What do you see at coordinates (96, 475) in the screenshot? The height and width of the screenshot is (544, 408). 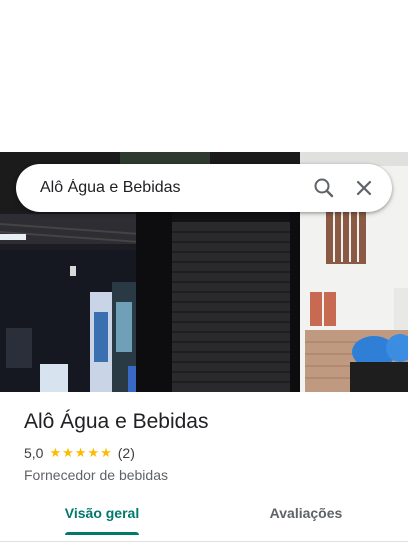 I see `place-category: Fornecedor de bebidas` at bounding box center [96, 475].